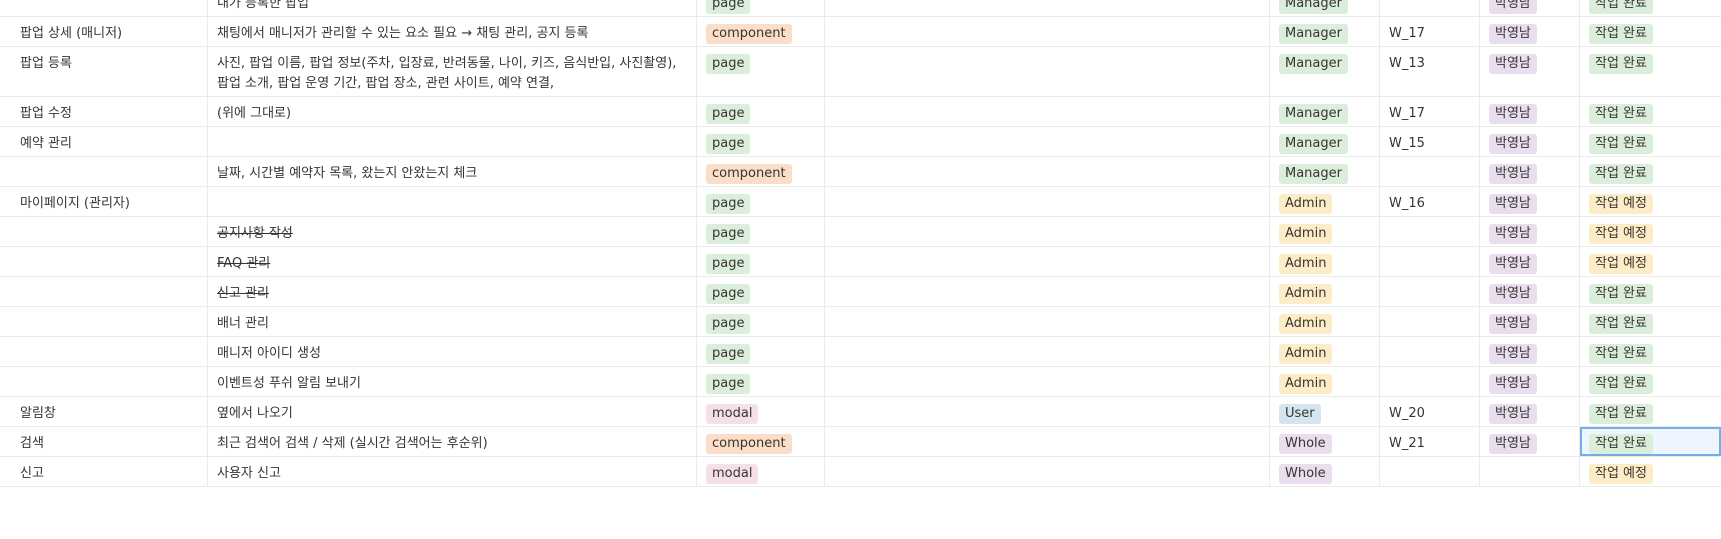 The width and height of the screenshot is (1721, 539). I want to click on task-name-cell: 마이페이지 (관리자), so click(108, 201).